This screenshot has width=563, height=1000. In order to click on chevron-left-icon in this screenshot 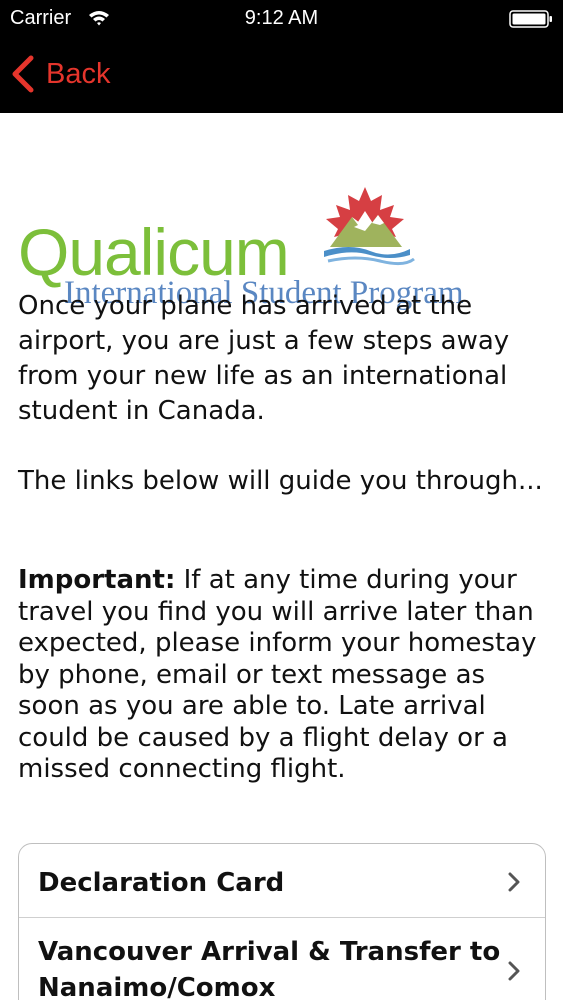, I will do `click(23, 74)`.